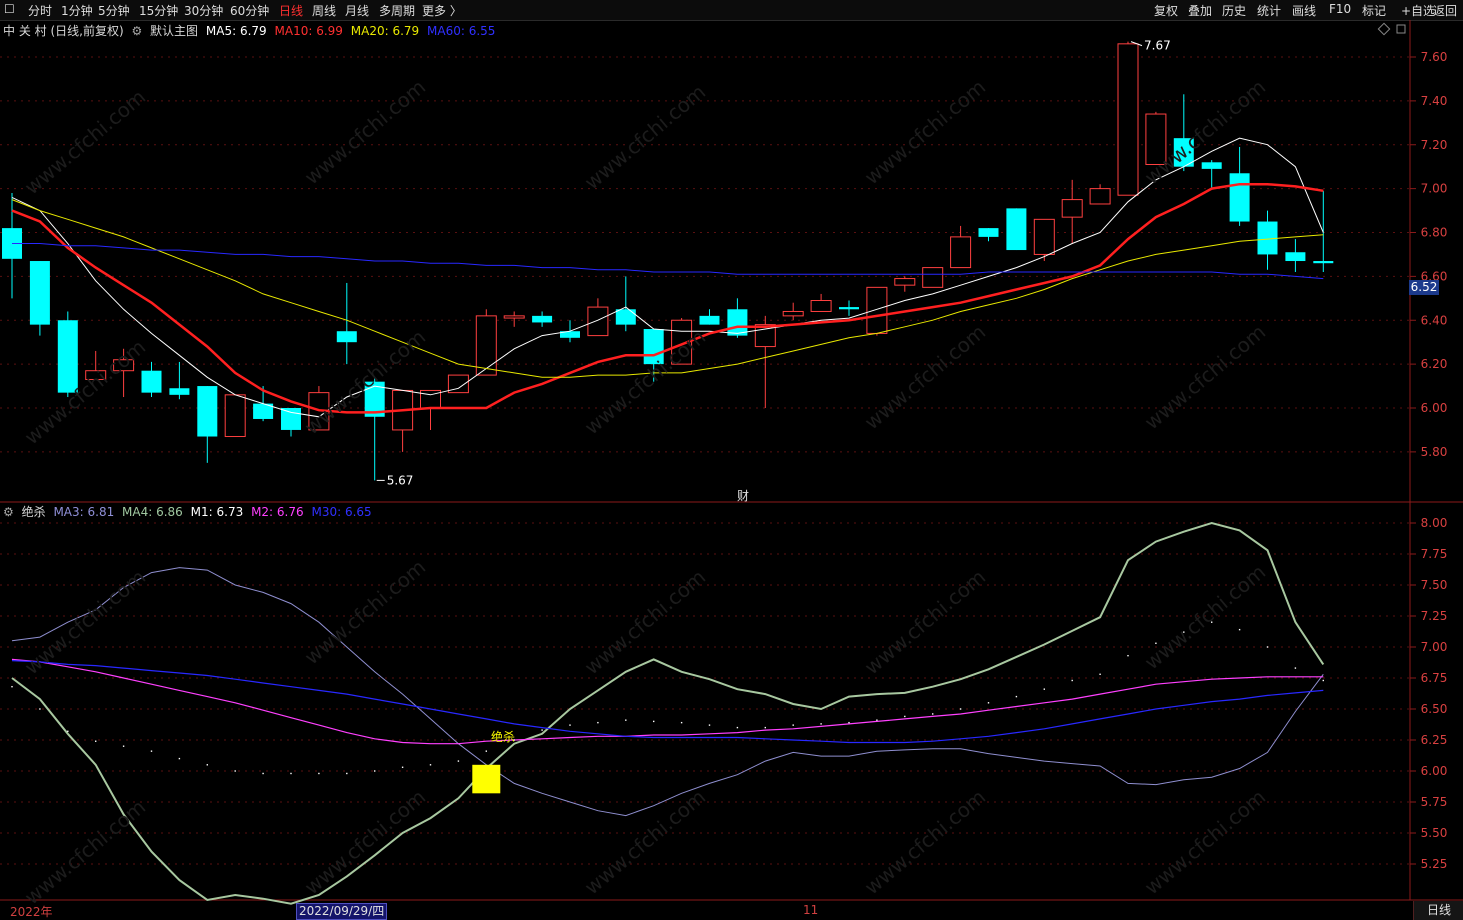  What do you see at coordinates (1401, 29) in the screenshot?
I see `maximize-icon` at bounding box center [1401, 29].